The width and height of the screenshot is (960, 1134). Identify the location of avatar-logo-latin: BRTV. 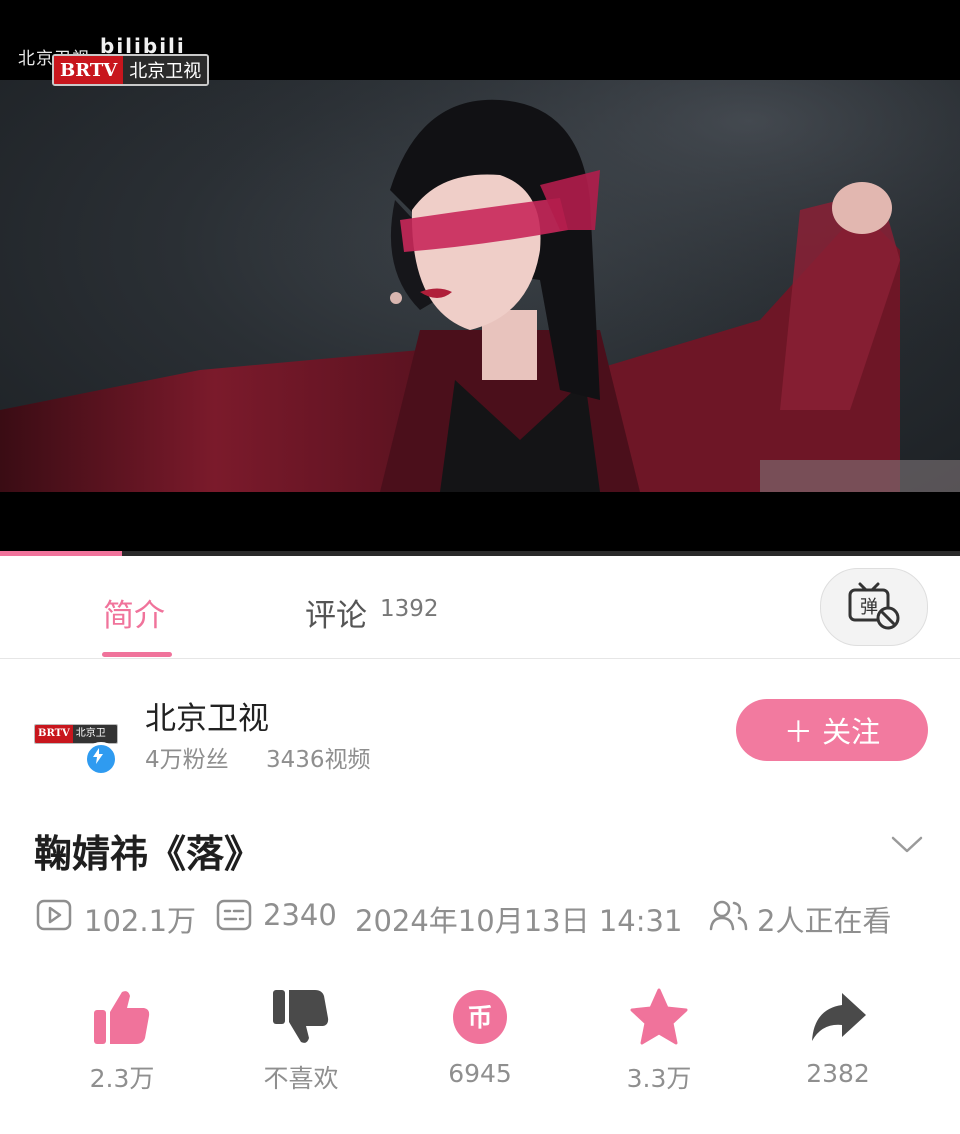
(54, 734).